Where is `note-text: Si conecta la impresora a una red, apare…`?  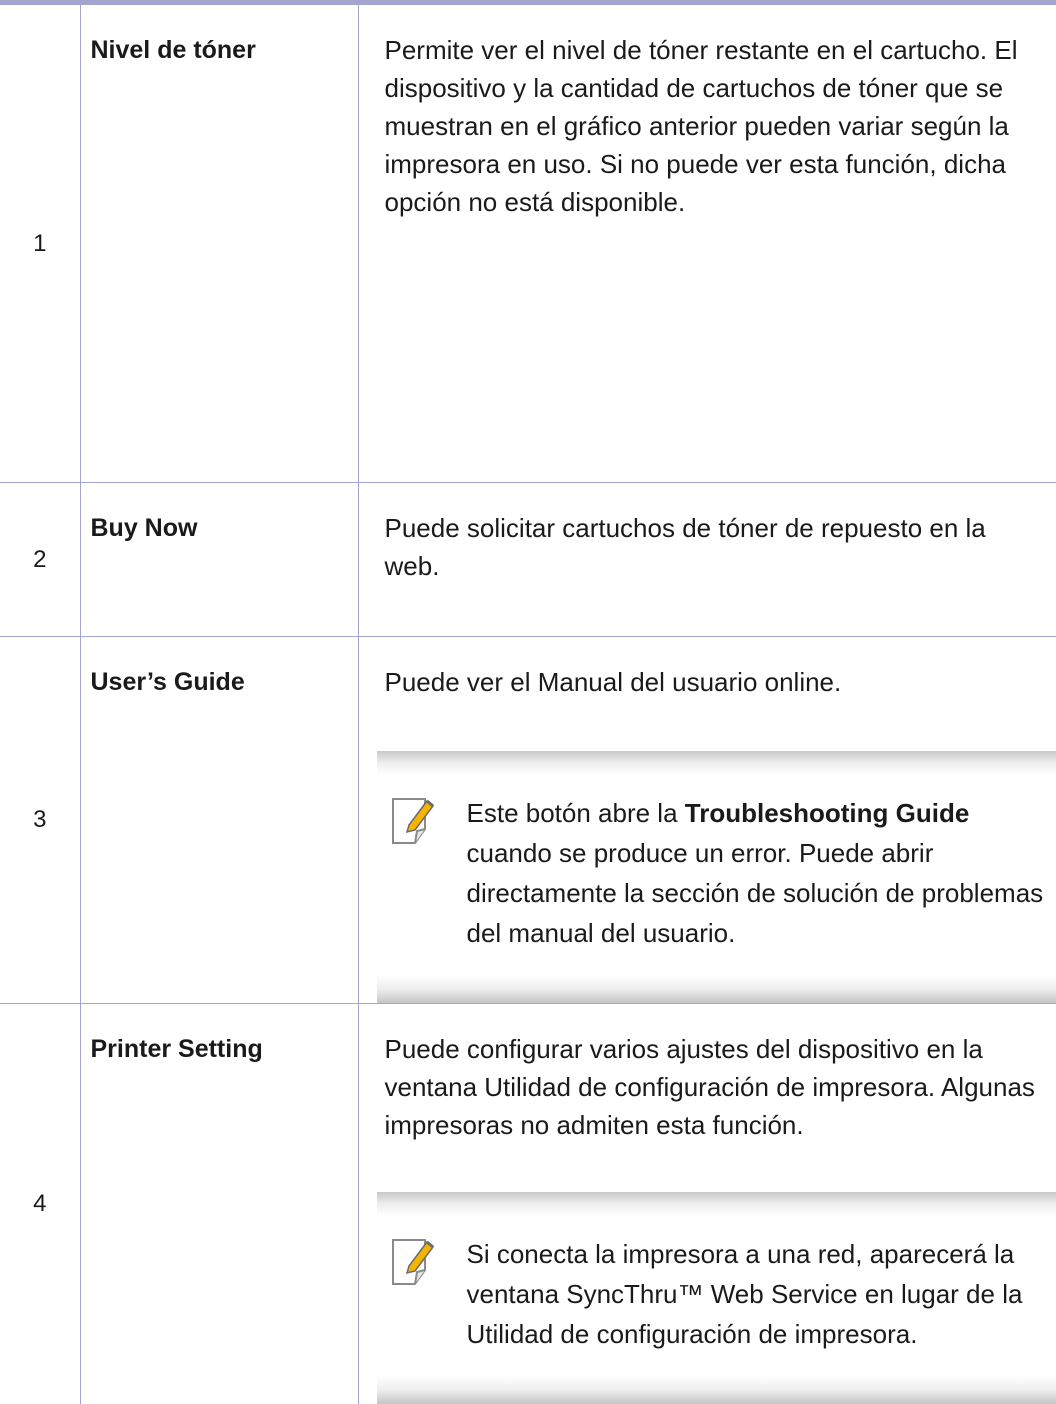
note-text: Si conecta la impresora a una red, apare… is located at coordinates (745, 1294).